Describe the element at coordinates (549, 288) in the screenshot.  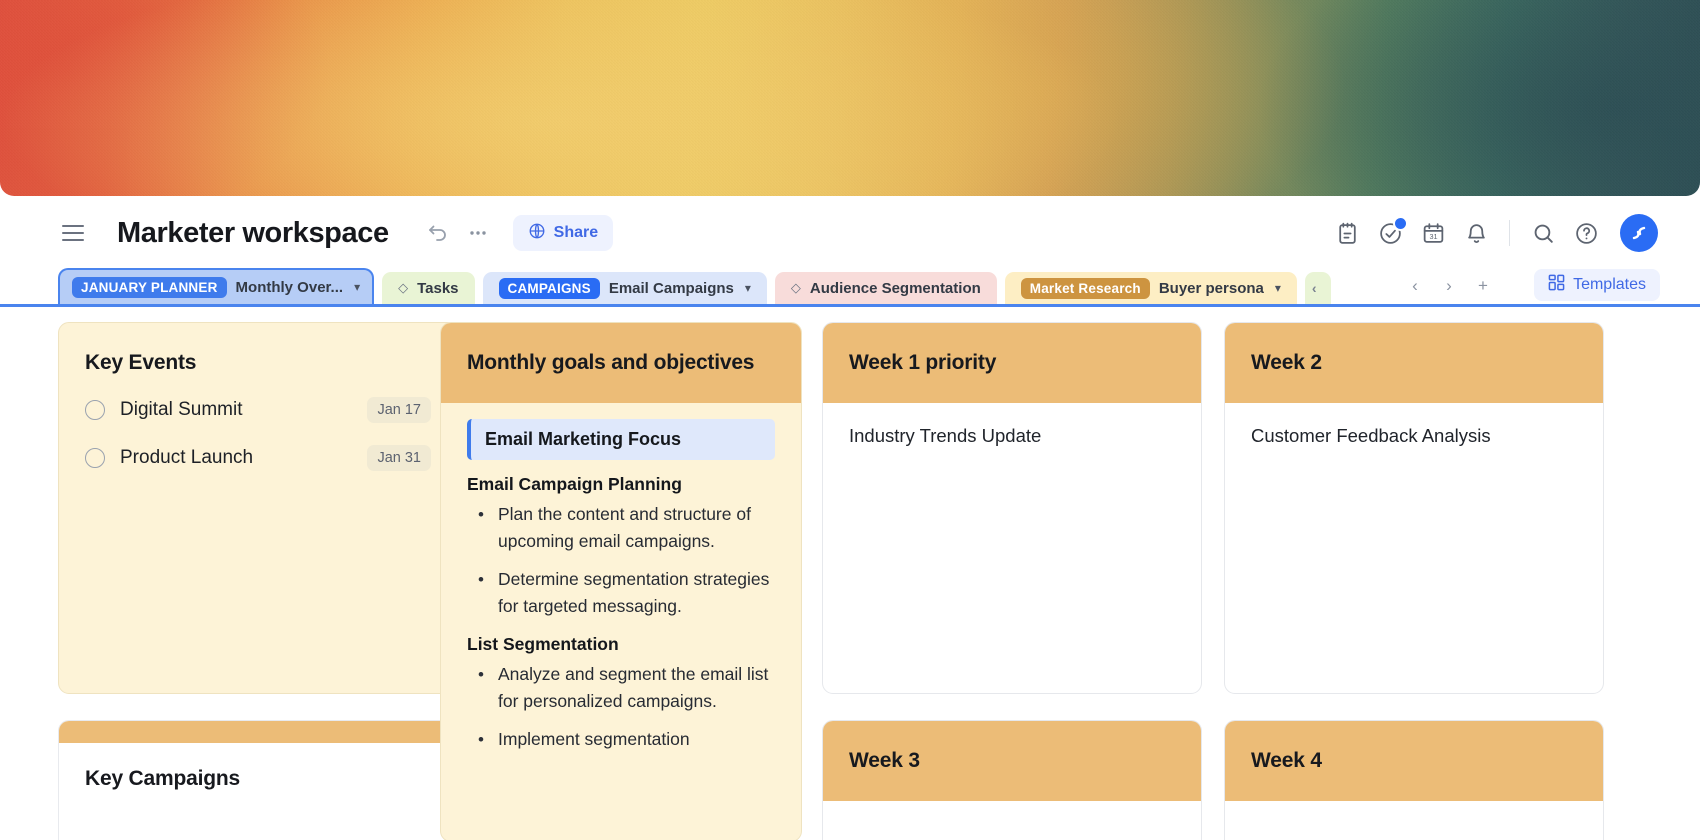
I see `tab-pill-campaigns: CAMPAIGNS` at that location.